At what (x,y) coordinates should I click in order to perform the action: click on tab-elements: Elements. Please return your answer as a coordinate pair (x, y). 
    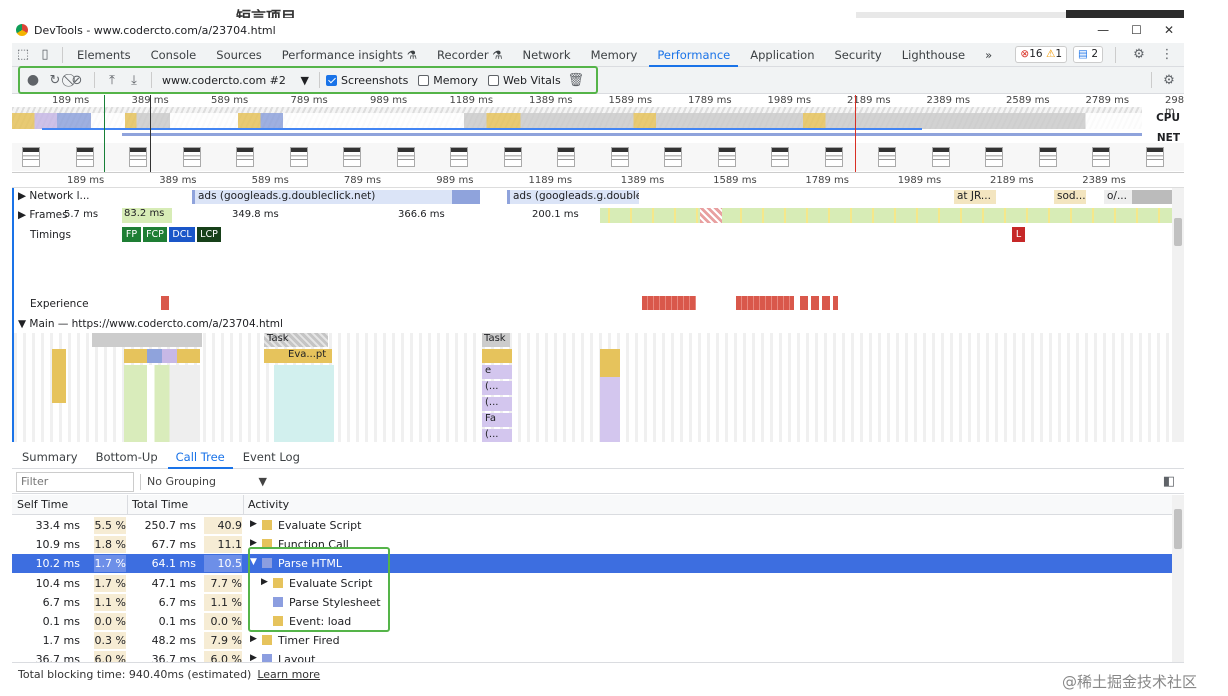
    Looking at the image, I should click on (104, 55).